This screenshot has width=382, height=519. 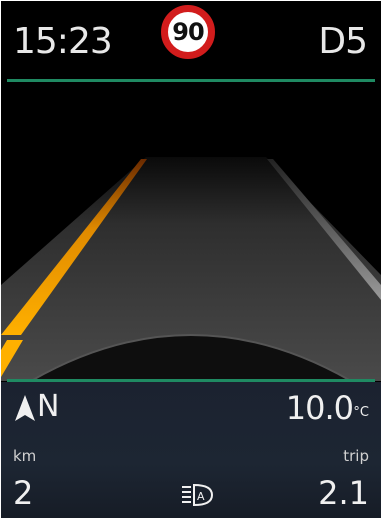 I want to click on speed-limit-value: 90, so click(x=188, y=32).